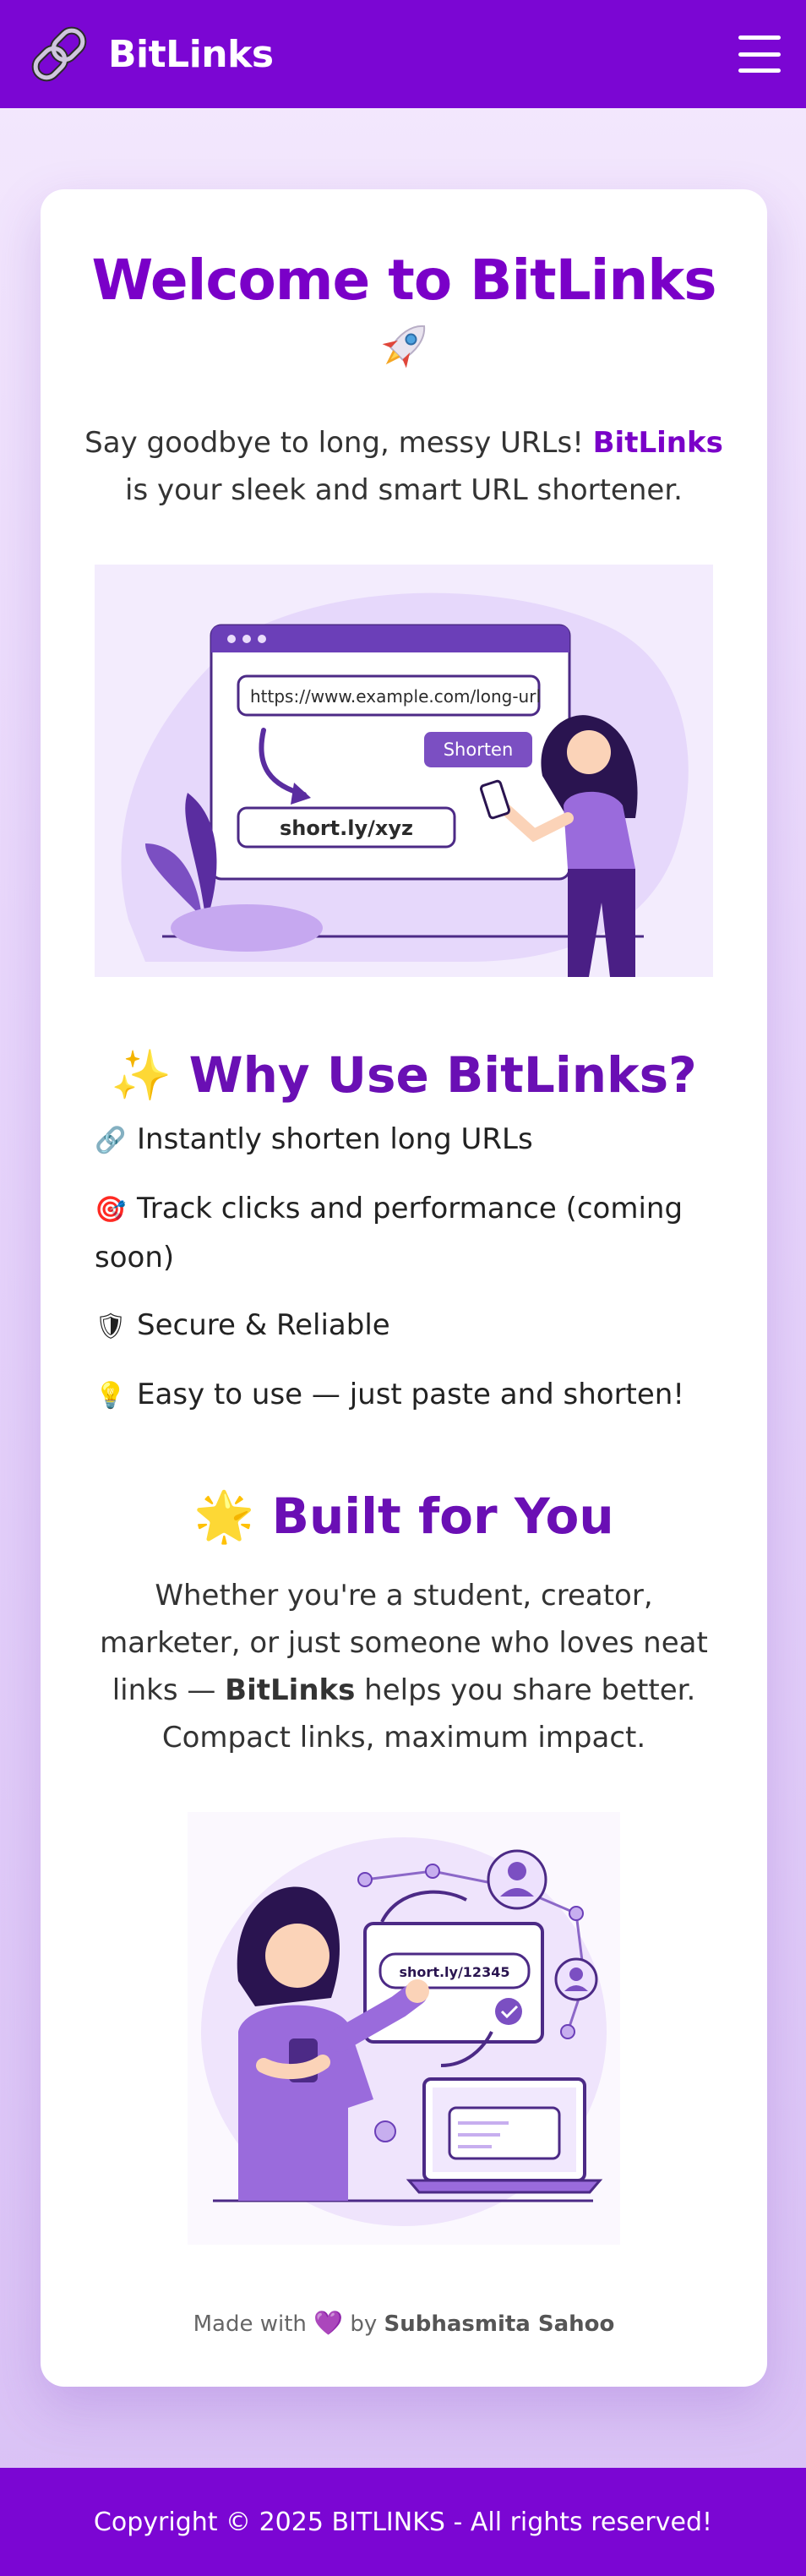 The width and height of the screenshot is (806, 2576). Describe the element at coordinates (346, 828) in the screenshot. I see `short-url-text: short.ly/xyz` at that location.